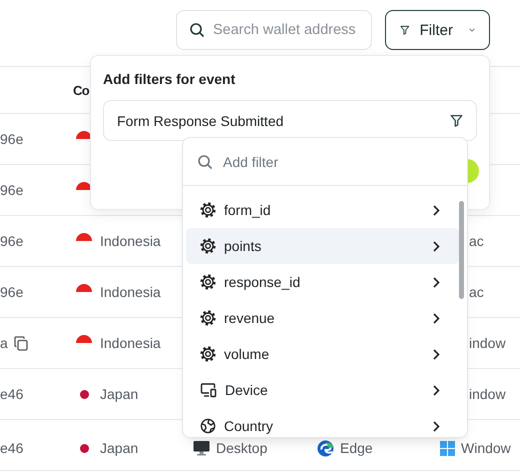 This screenshot has height=474, width=520. What do you see at coordinates (169, 79) in the screenshot?
I see `panel-title: Add filters for event` at bounding box center [169, 79].